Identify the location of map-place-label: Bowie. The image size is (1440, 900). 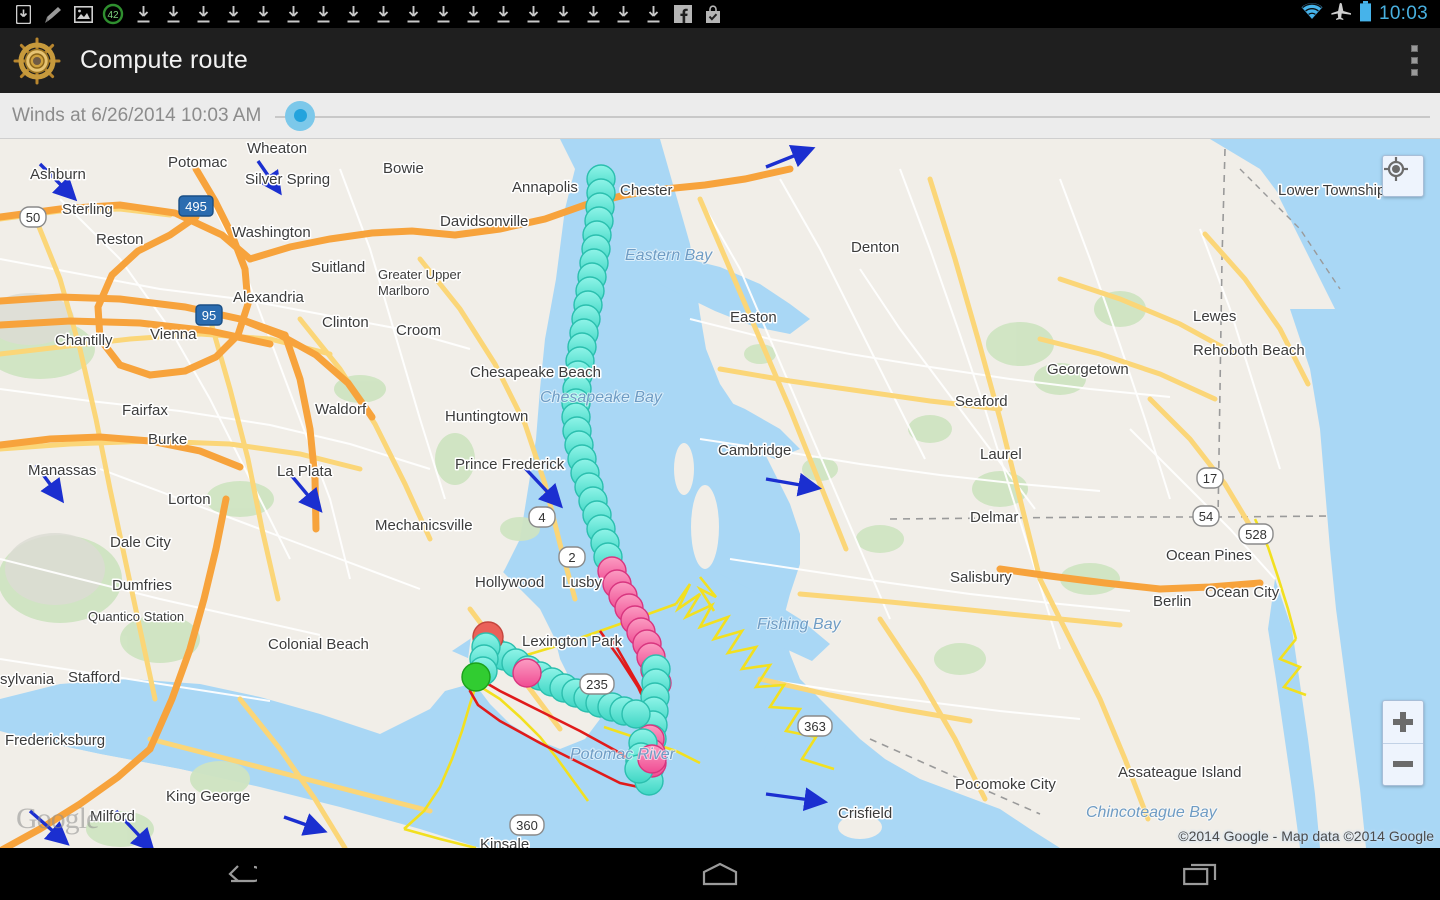
(403, 168).